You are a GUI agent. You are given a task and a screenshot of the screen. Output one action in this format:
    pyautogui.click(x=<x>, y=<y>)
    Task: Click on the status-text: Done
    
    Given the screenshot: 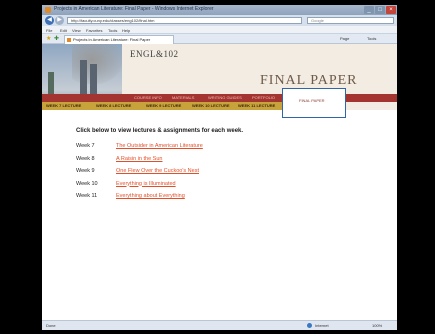 What is the action you would take?
    pyautogui.click(x=51, y=325)
    